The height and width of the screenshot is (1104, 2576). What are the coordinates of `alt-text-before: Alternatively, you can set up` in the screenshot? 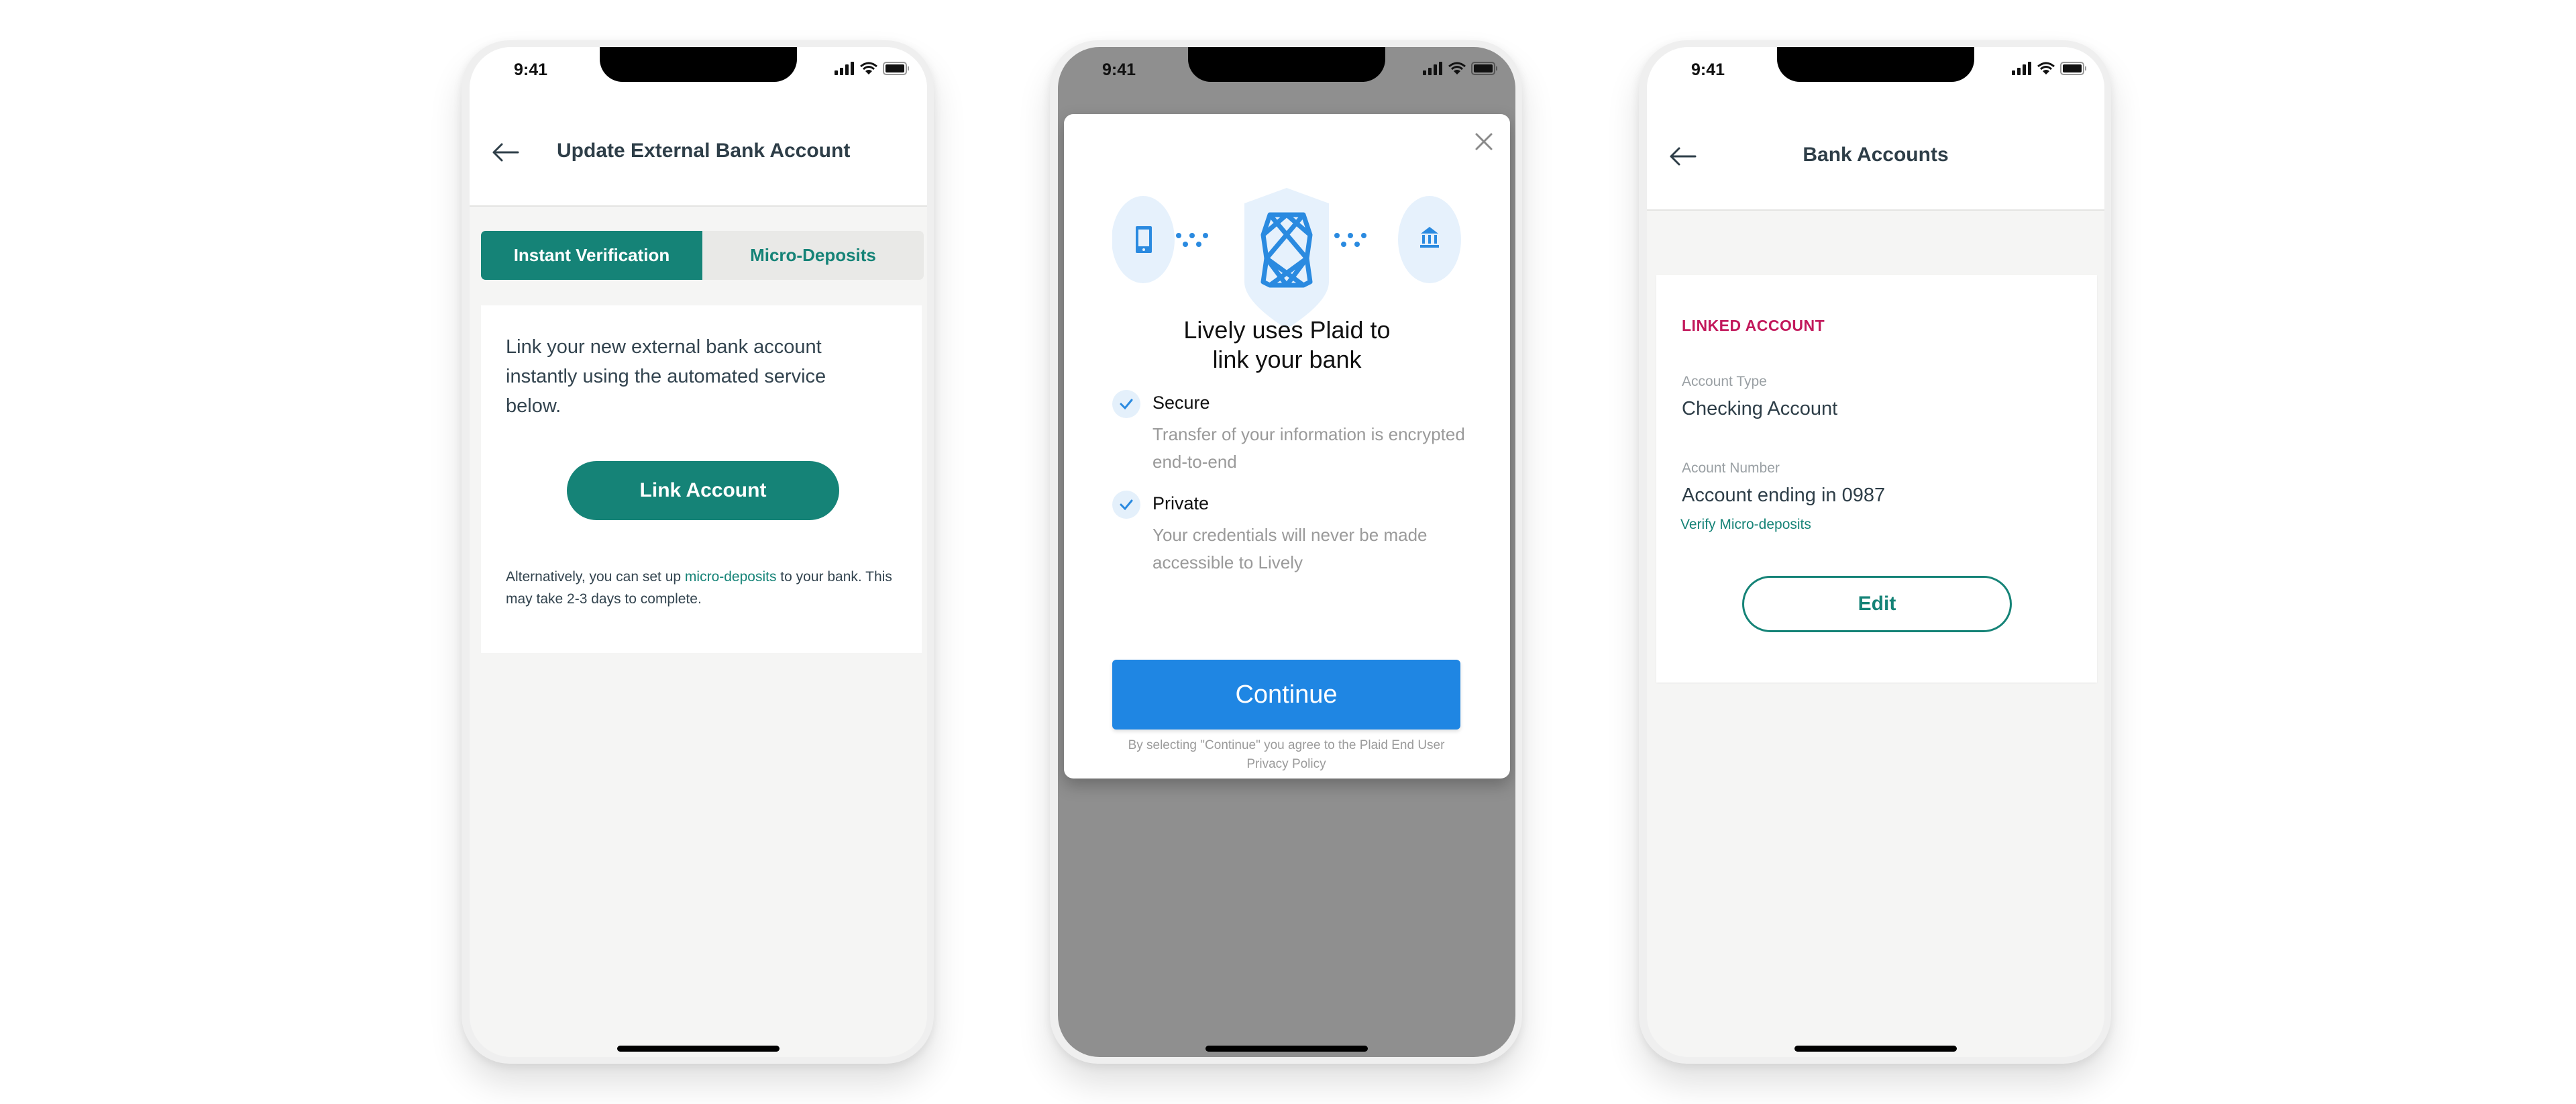 It's located at (595, 577).